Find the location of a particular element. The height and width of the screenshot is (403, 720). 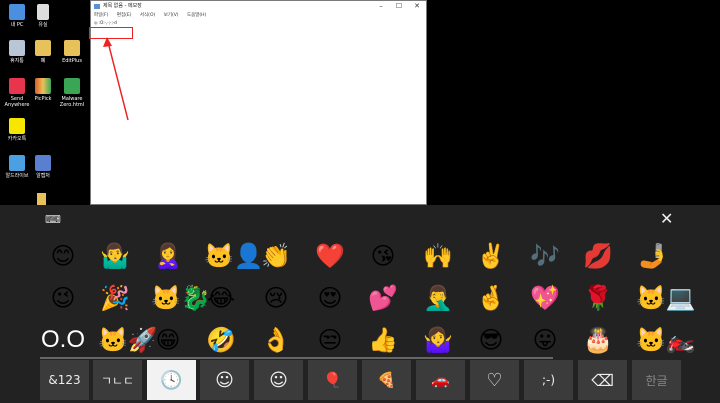

emoji-key: 🌹 is located at coordinates (598, 298).